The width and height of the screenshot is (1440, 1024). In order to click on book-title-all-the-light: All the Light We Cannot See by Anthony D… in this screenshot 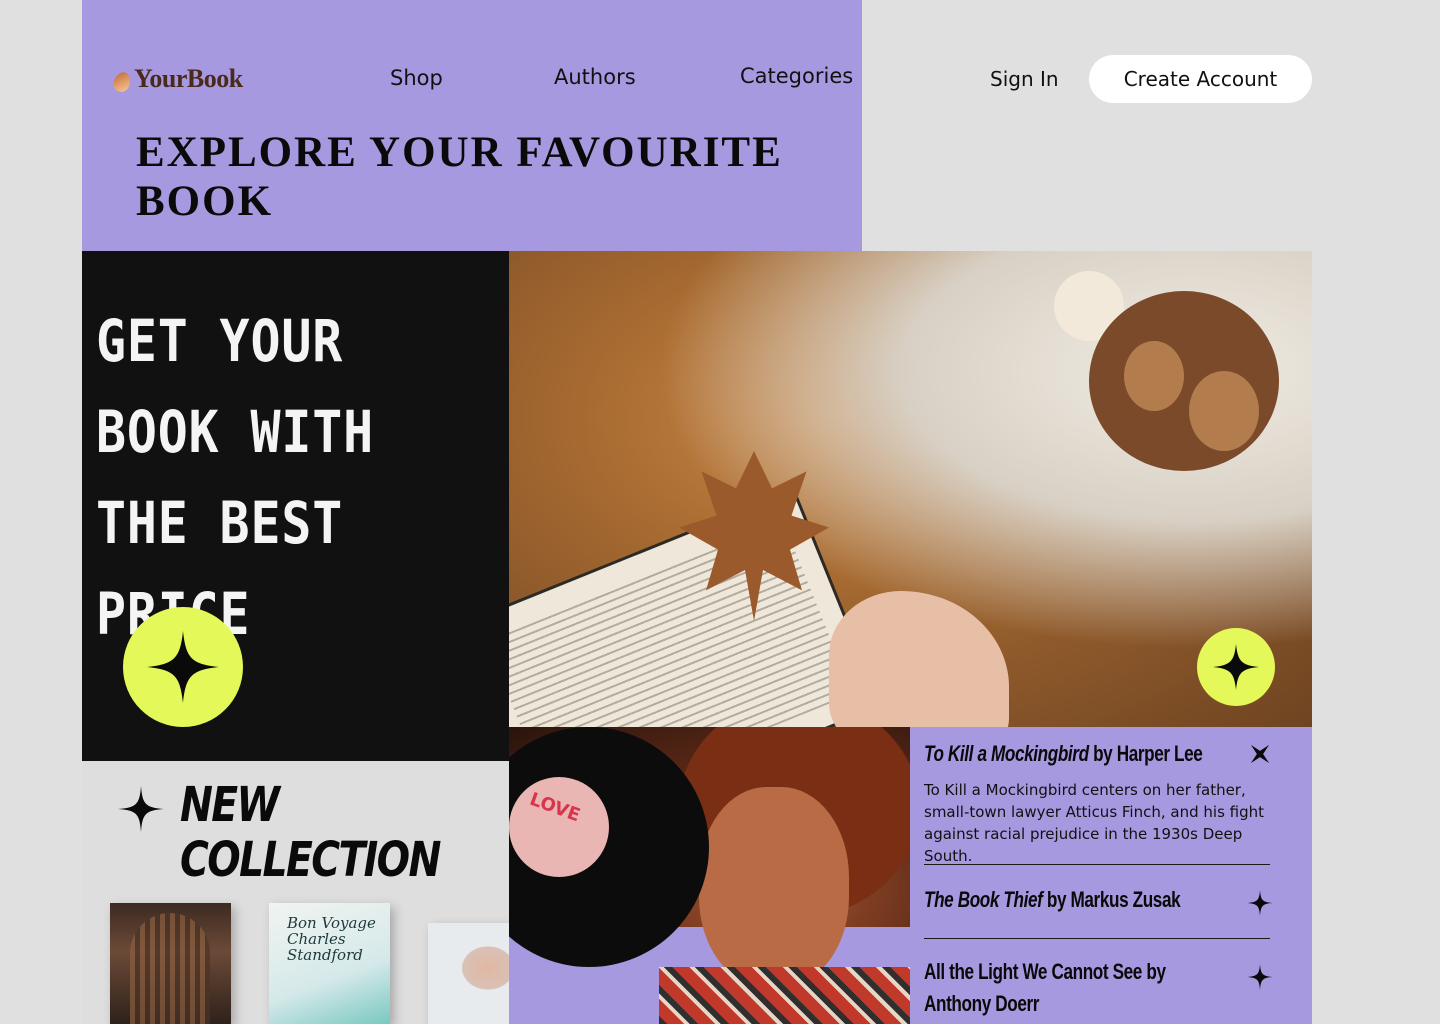, I will do `click(1072, 988)`.